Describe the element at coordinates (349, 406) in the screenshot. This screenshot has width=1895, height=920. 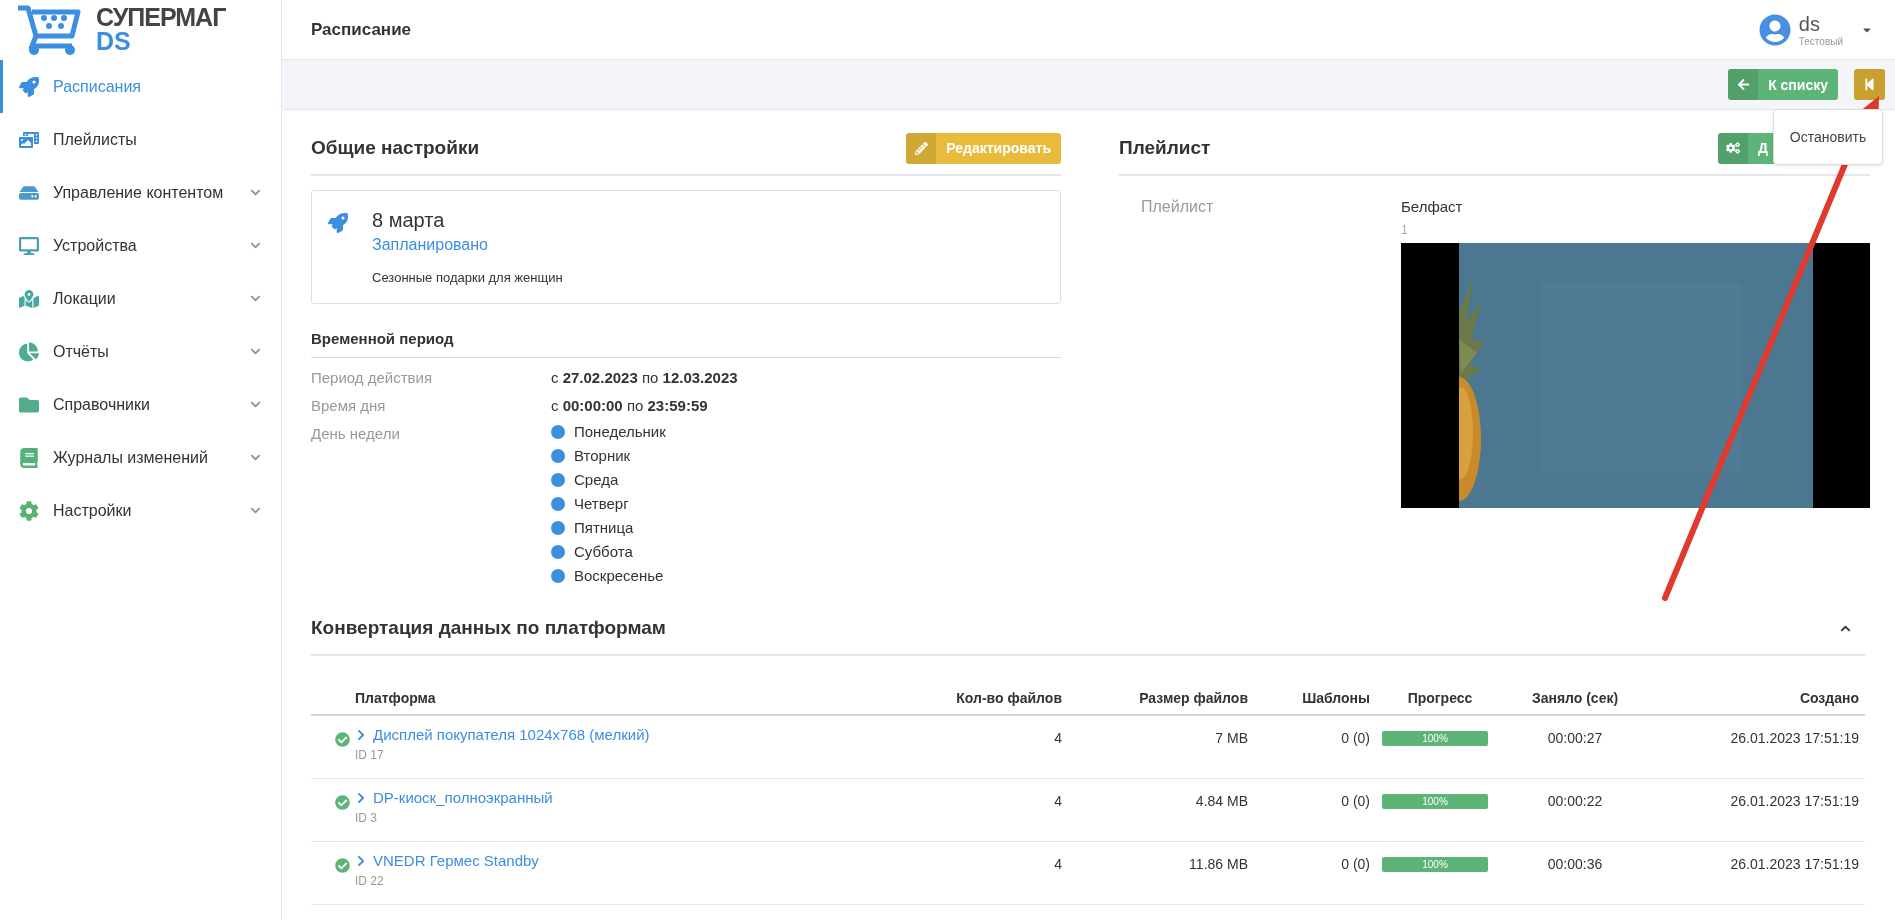
I see `field-label: Время дня` at that location.